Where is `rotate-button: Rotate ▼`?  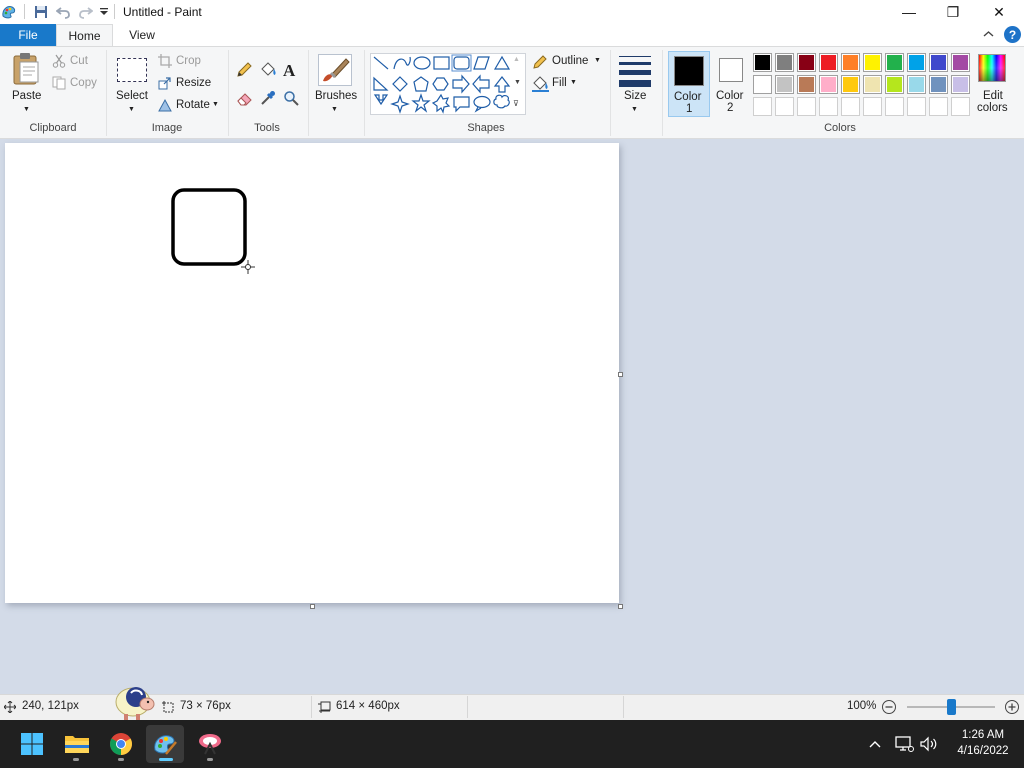 rotate-button: Rotate ▼ is located at coordinates (190, 106).